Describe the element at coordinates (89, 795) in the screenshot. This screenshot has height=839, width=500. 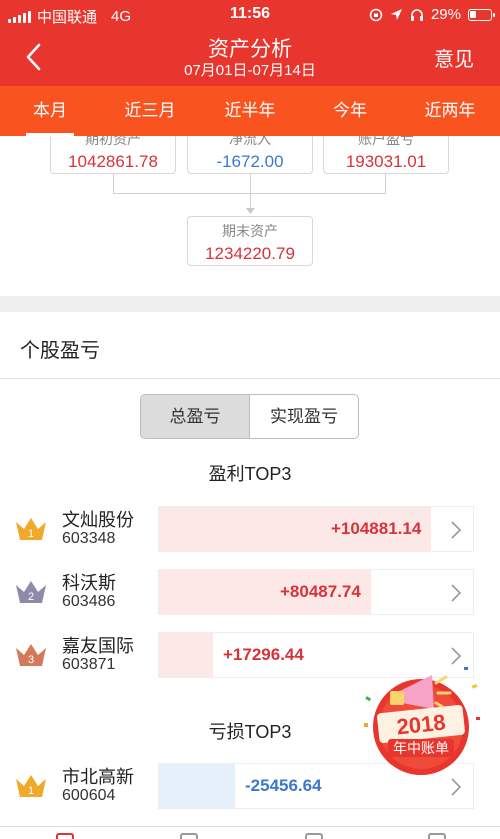
I see `stock-code: 600604` at that location.